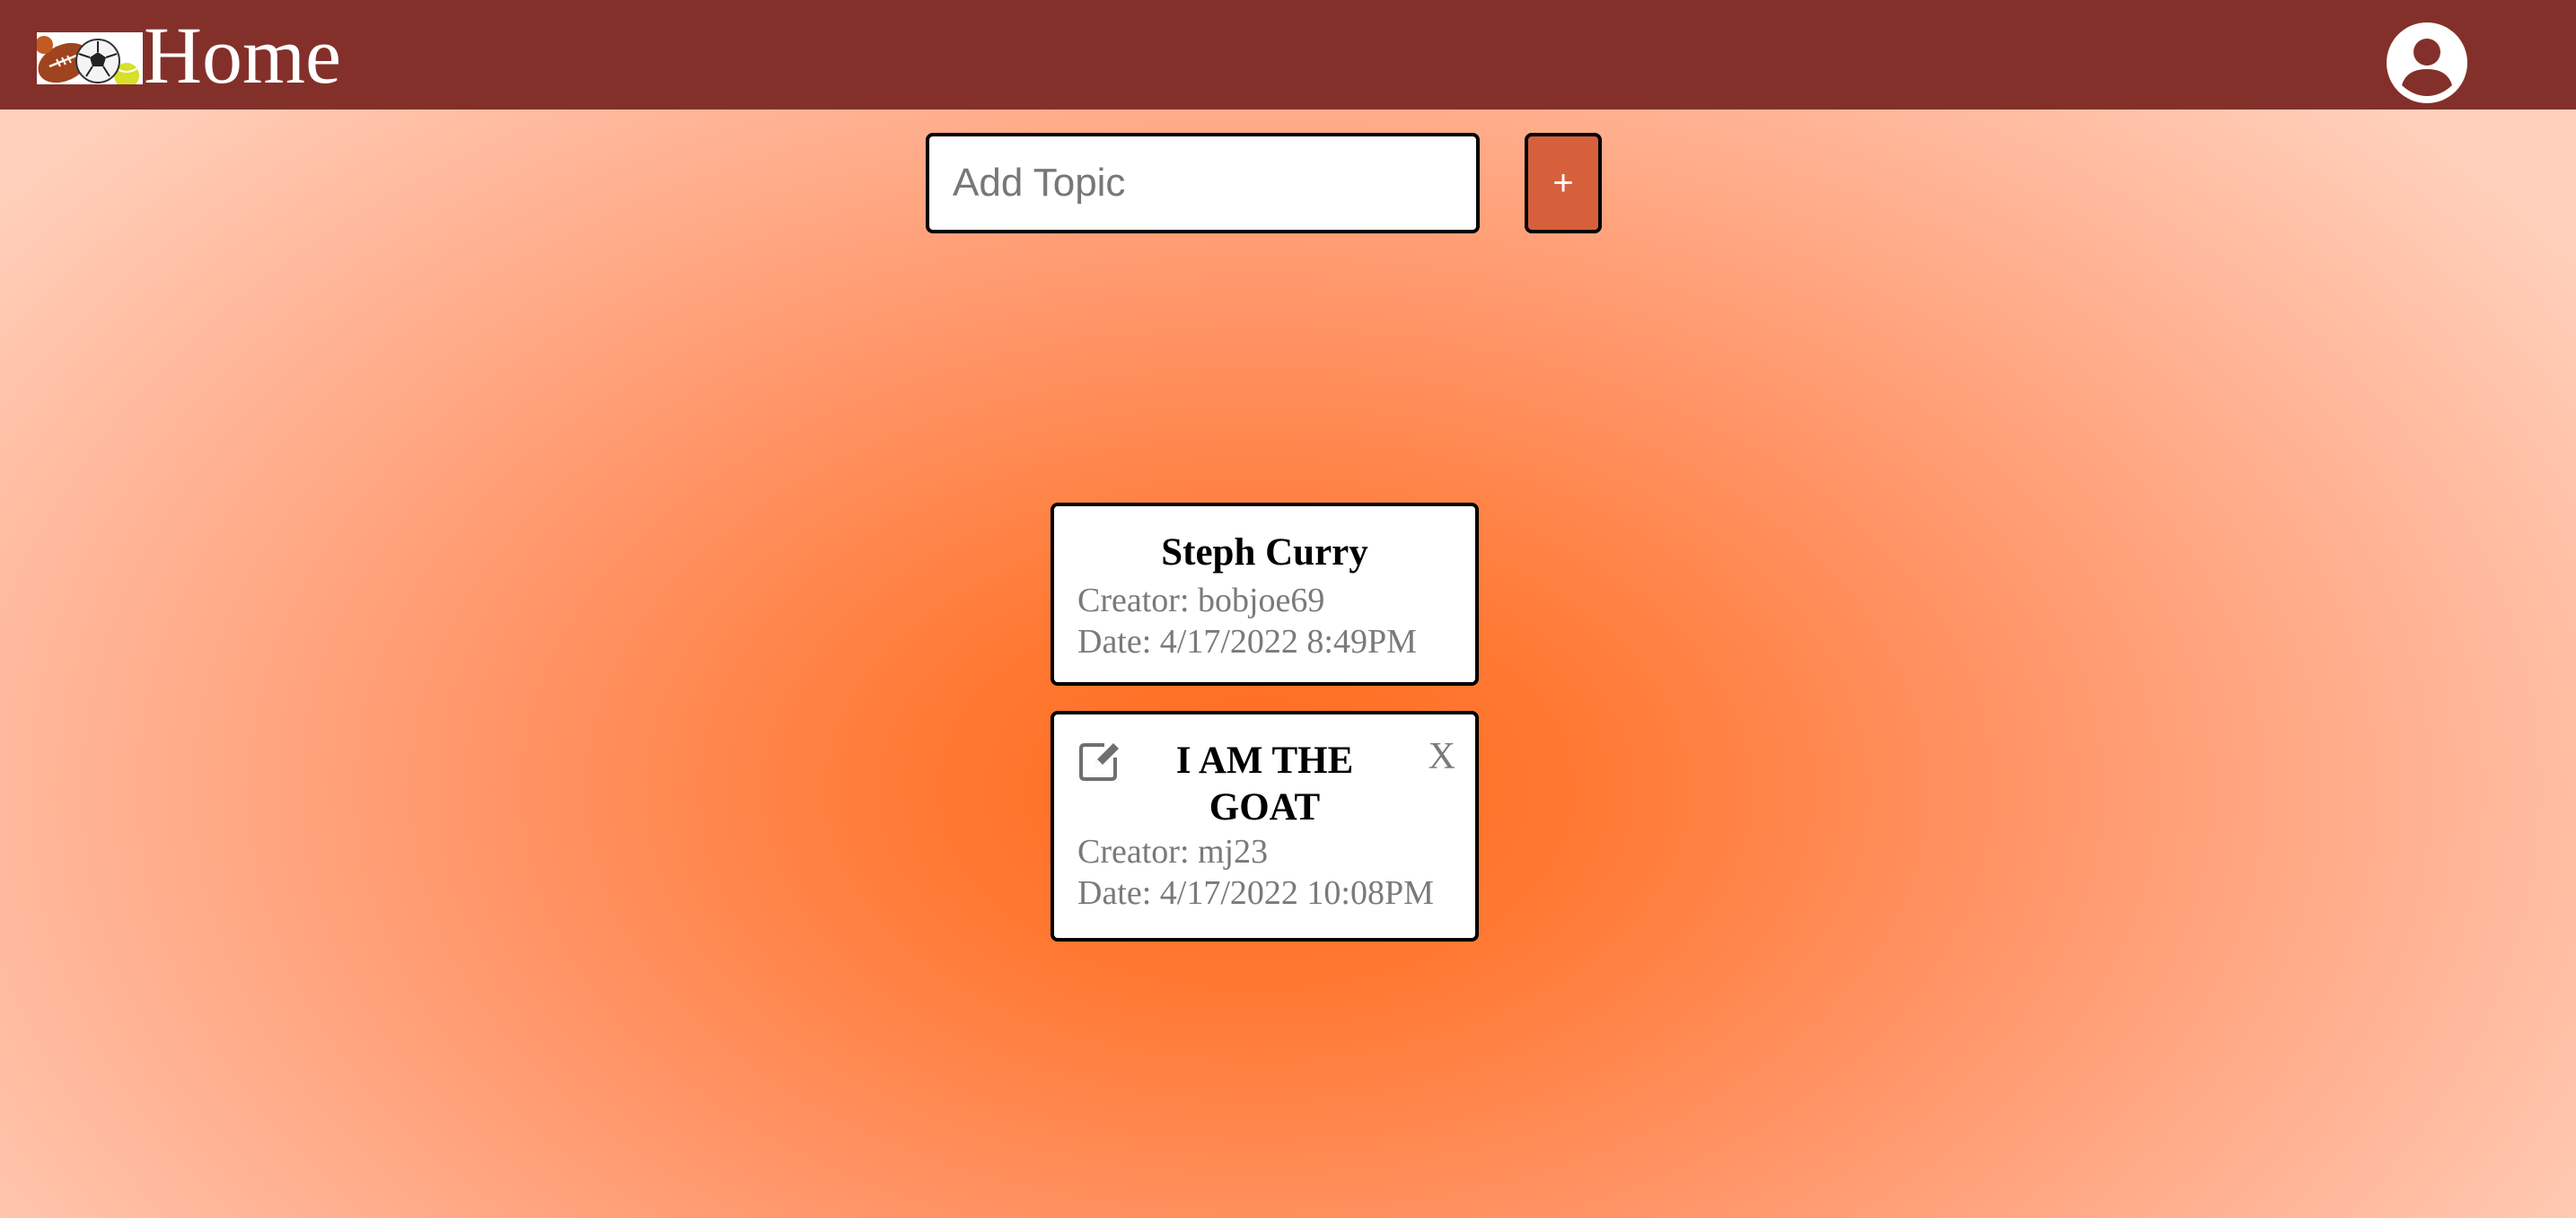 The image size is (2576, 1218). I want to click on sports-balls-logo-icon, so click(90, 58).